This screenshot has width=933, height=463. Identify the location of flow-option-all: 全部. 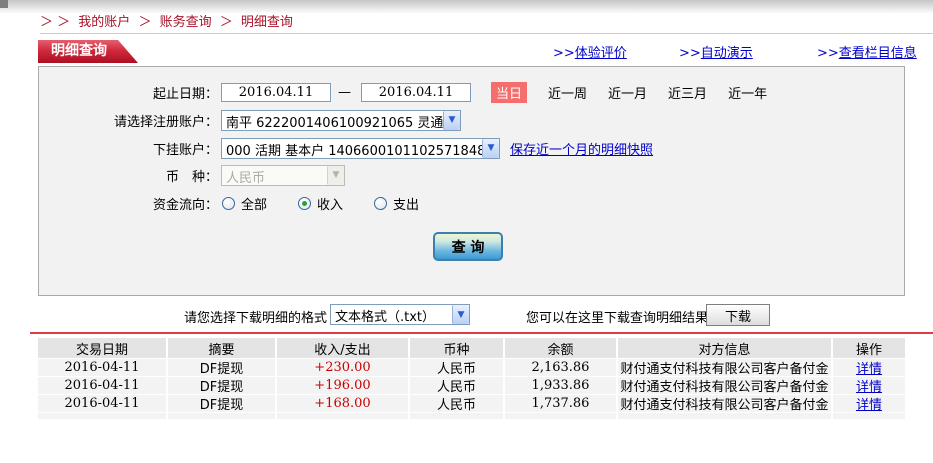
(244, 203).